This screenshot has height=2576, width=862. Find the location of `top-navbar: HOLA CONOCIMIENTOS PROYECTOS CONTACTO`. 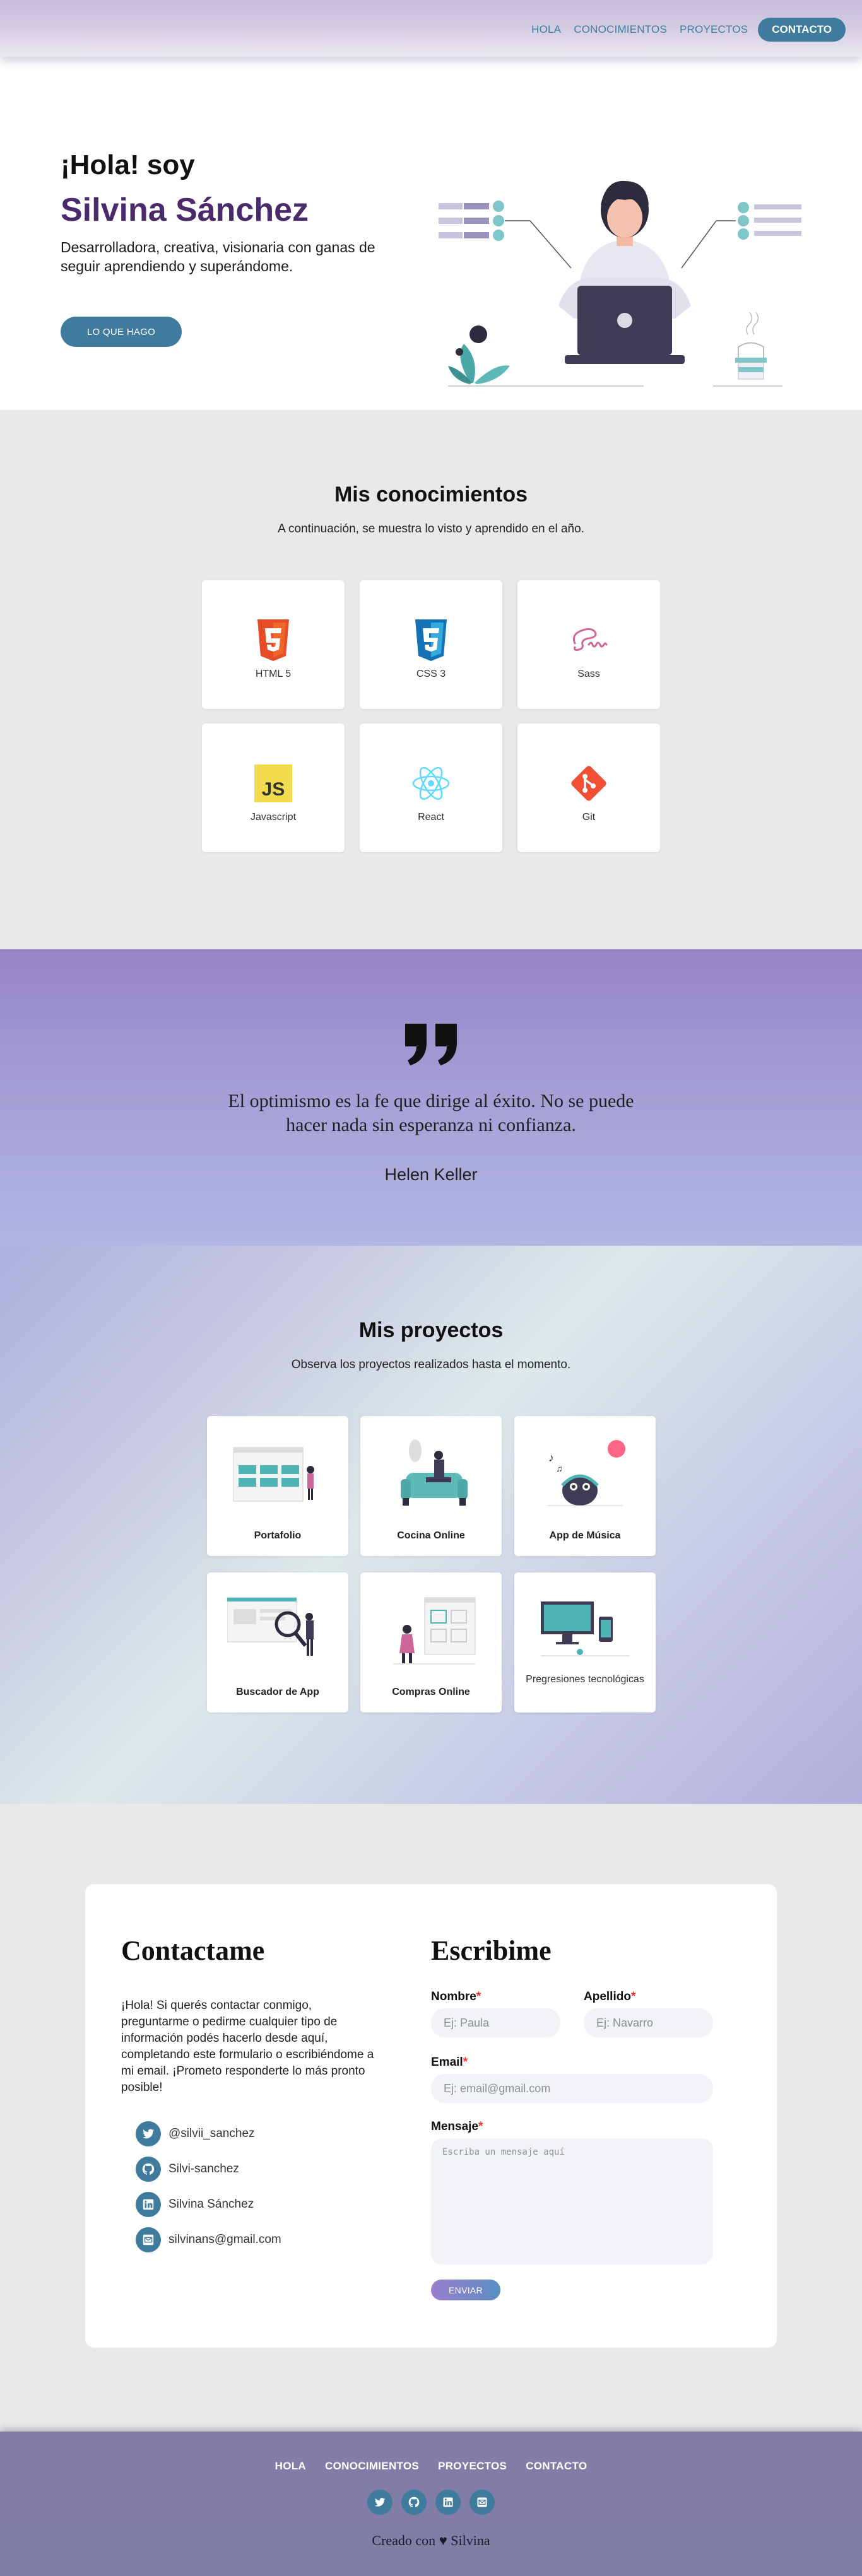

top-navbar: HOLA CONOCIMIENTOS PROYECTOS CONTACTO is located at coordinates (431, 28).